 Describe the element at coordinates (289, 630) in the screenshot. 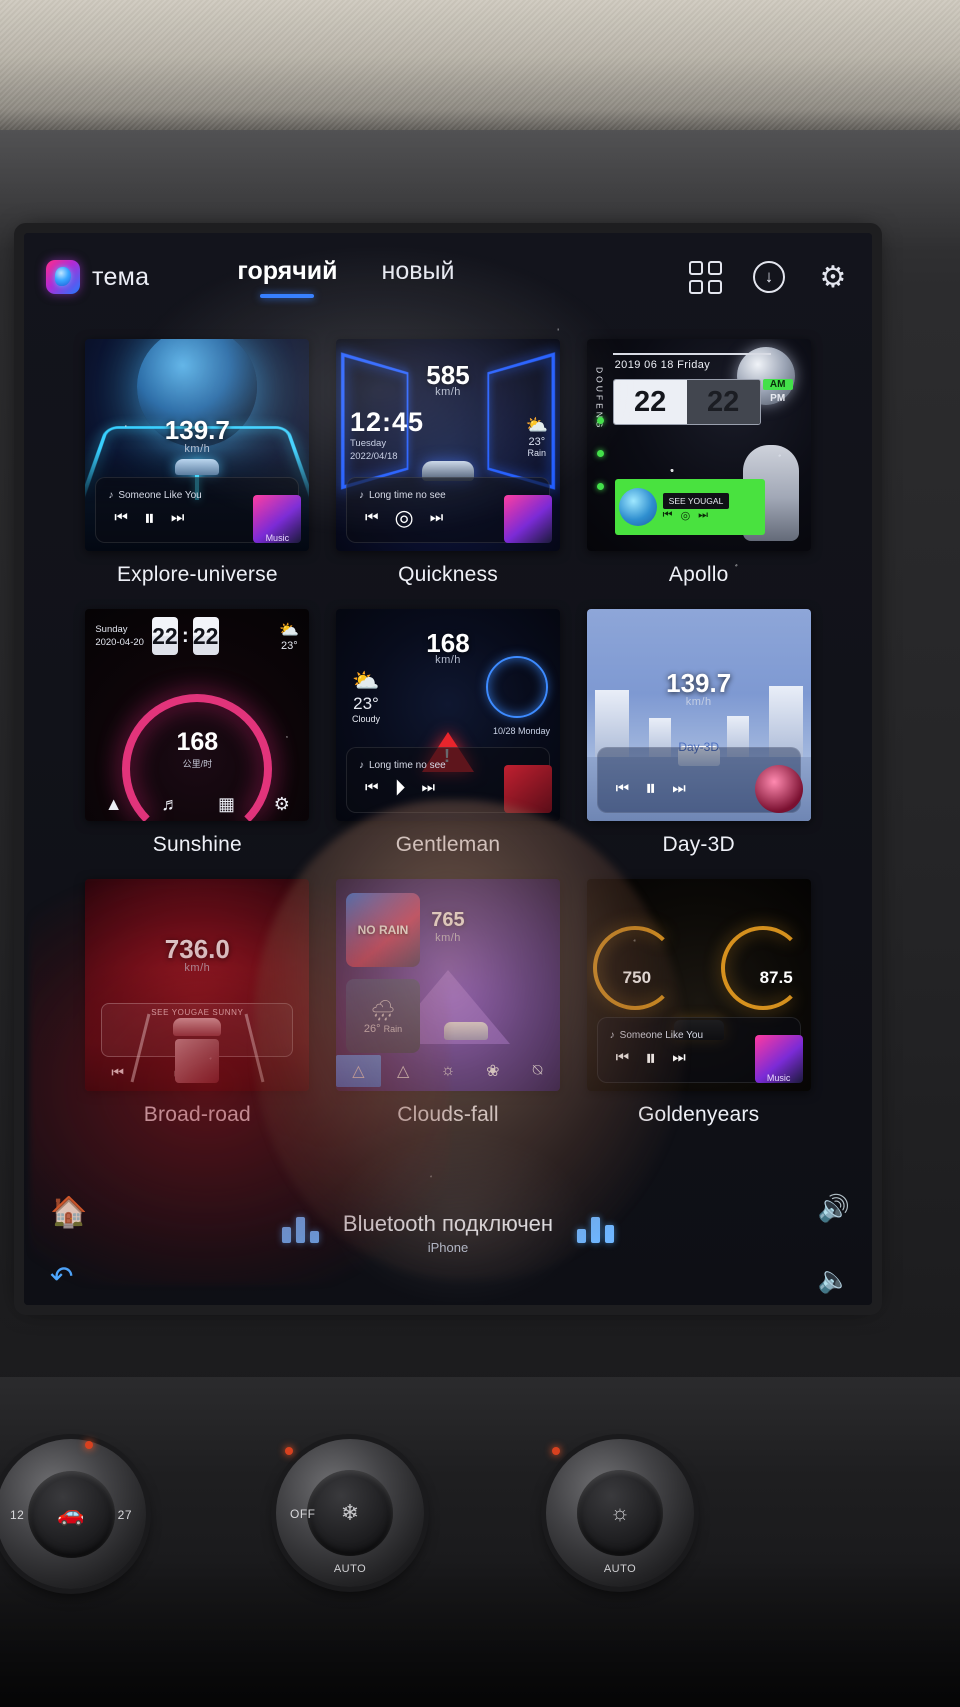

I see `weather-icon: ⛅` at that location.